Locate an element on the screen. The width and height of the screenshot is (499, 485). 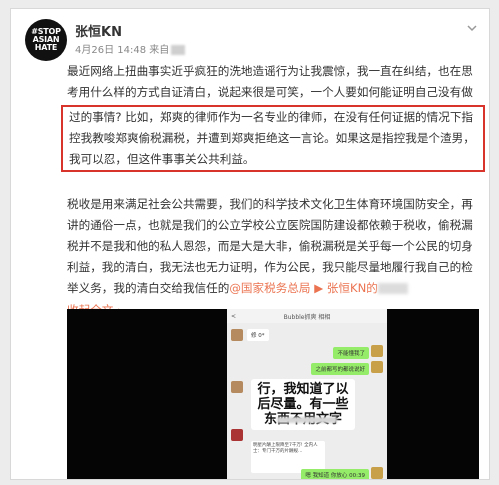
contact-avatar is located at coordinates (237, 335).